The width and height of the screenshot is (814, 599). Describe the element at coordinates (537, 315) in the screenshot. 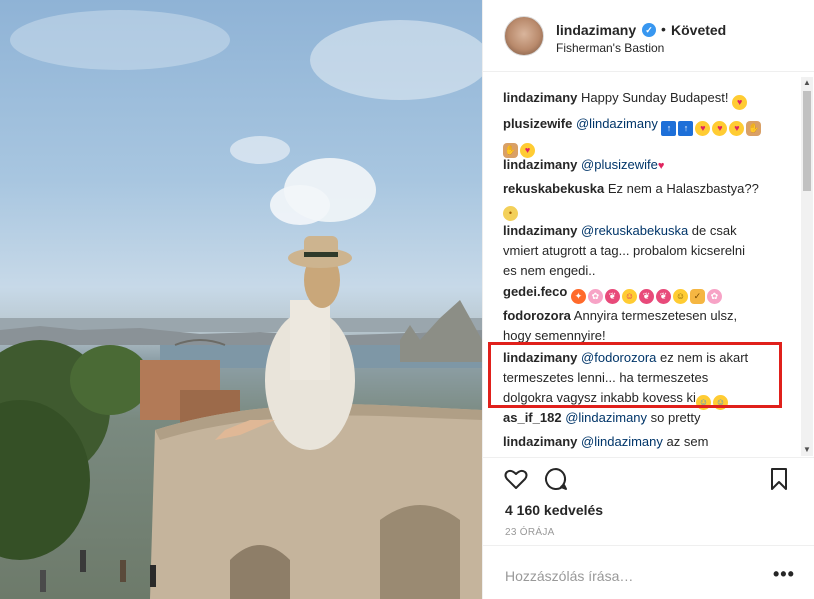

I see `comment-username: fodorozora` at that location.